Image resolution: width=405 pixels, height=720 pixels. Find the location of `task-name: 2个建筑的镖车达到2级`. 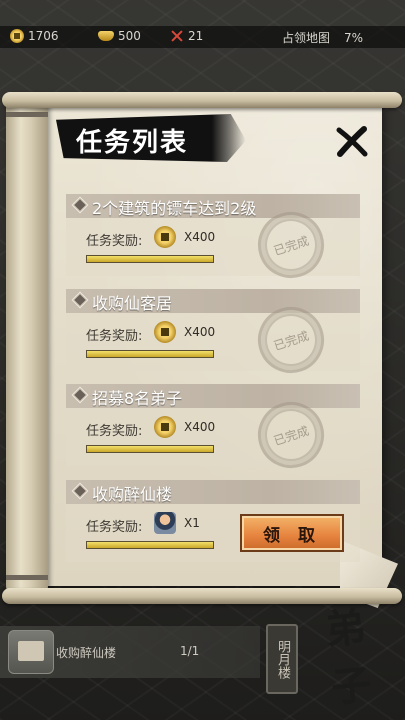

task-name: 2个建筑的镖车达到2级 is located at coordinates (174, 208).